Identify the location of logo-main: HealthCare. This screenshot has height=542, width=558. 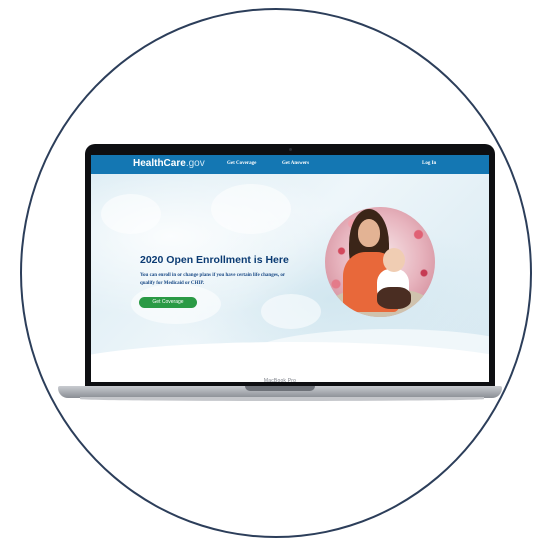
(159, 163).